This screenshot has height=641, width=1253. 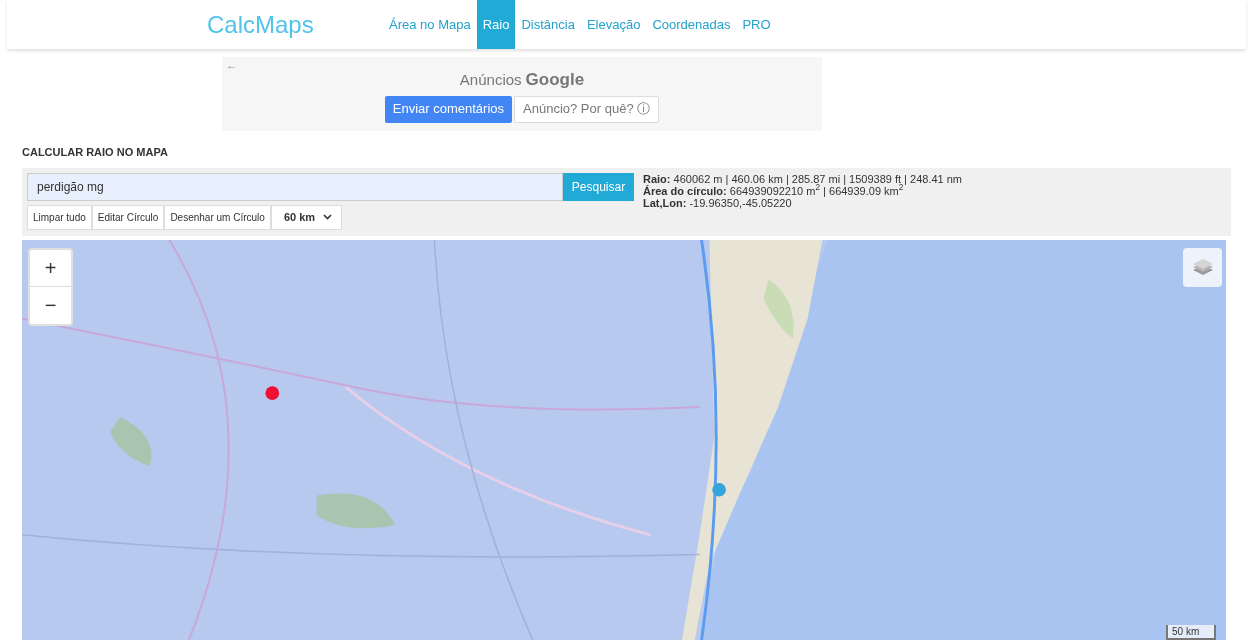 I want to click on result-line: Lat,Lon: -19.96350,-45.05220, so click(x=718, y=202).